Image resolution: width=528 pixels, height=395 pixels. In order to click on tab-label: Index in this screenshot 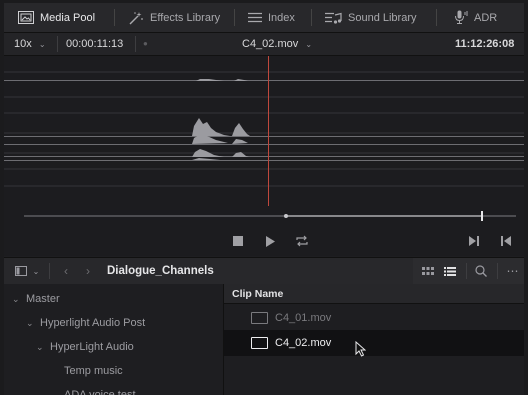, I will do `click(281, 17)`.